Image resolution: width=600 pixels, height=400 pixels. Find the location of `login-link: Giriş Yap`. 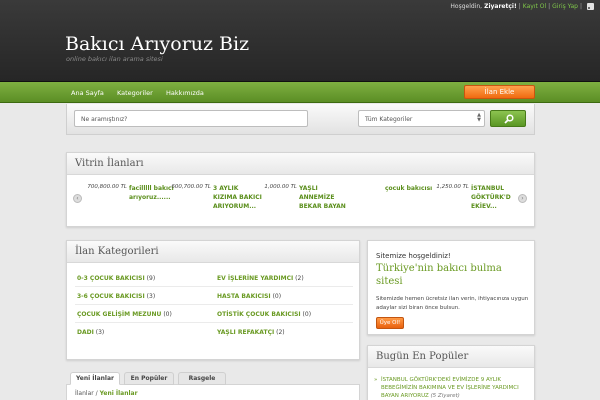

login-link: Giriş Yap is located at coordinates (565, 6).